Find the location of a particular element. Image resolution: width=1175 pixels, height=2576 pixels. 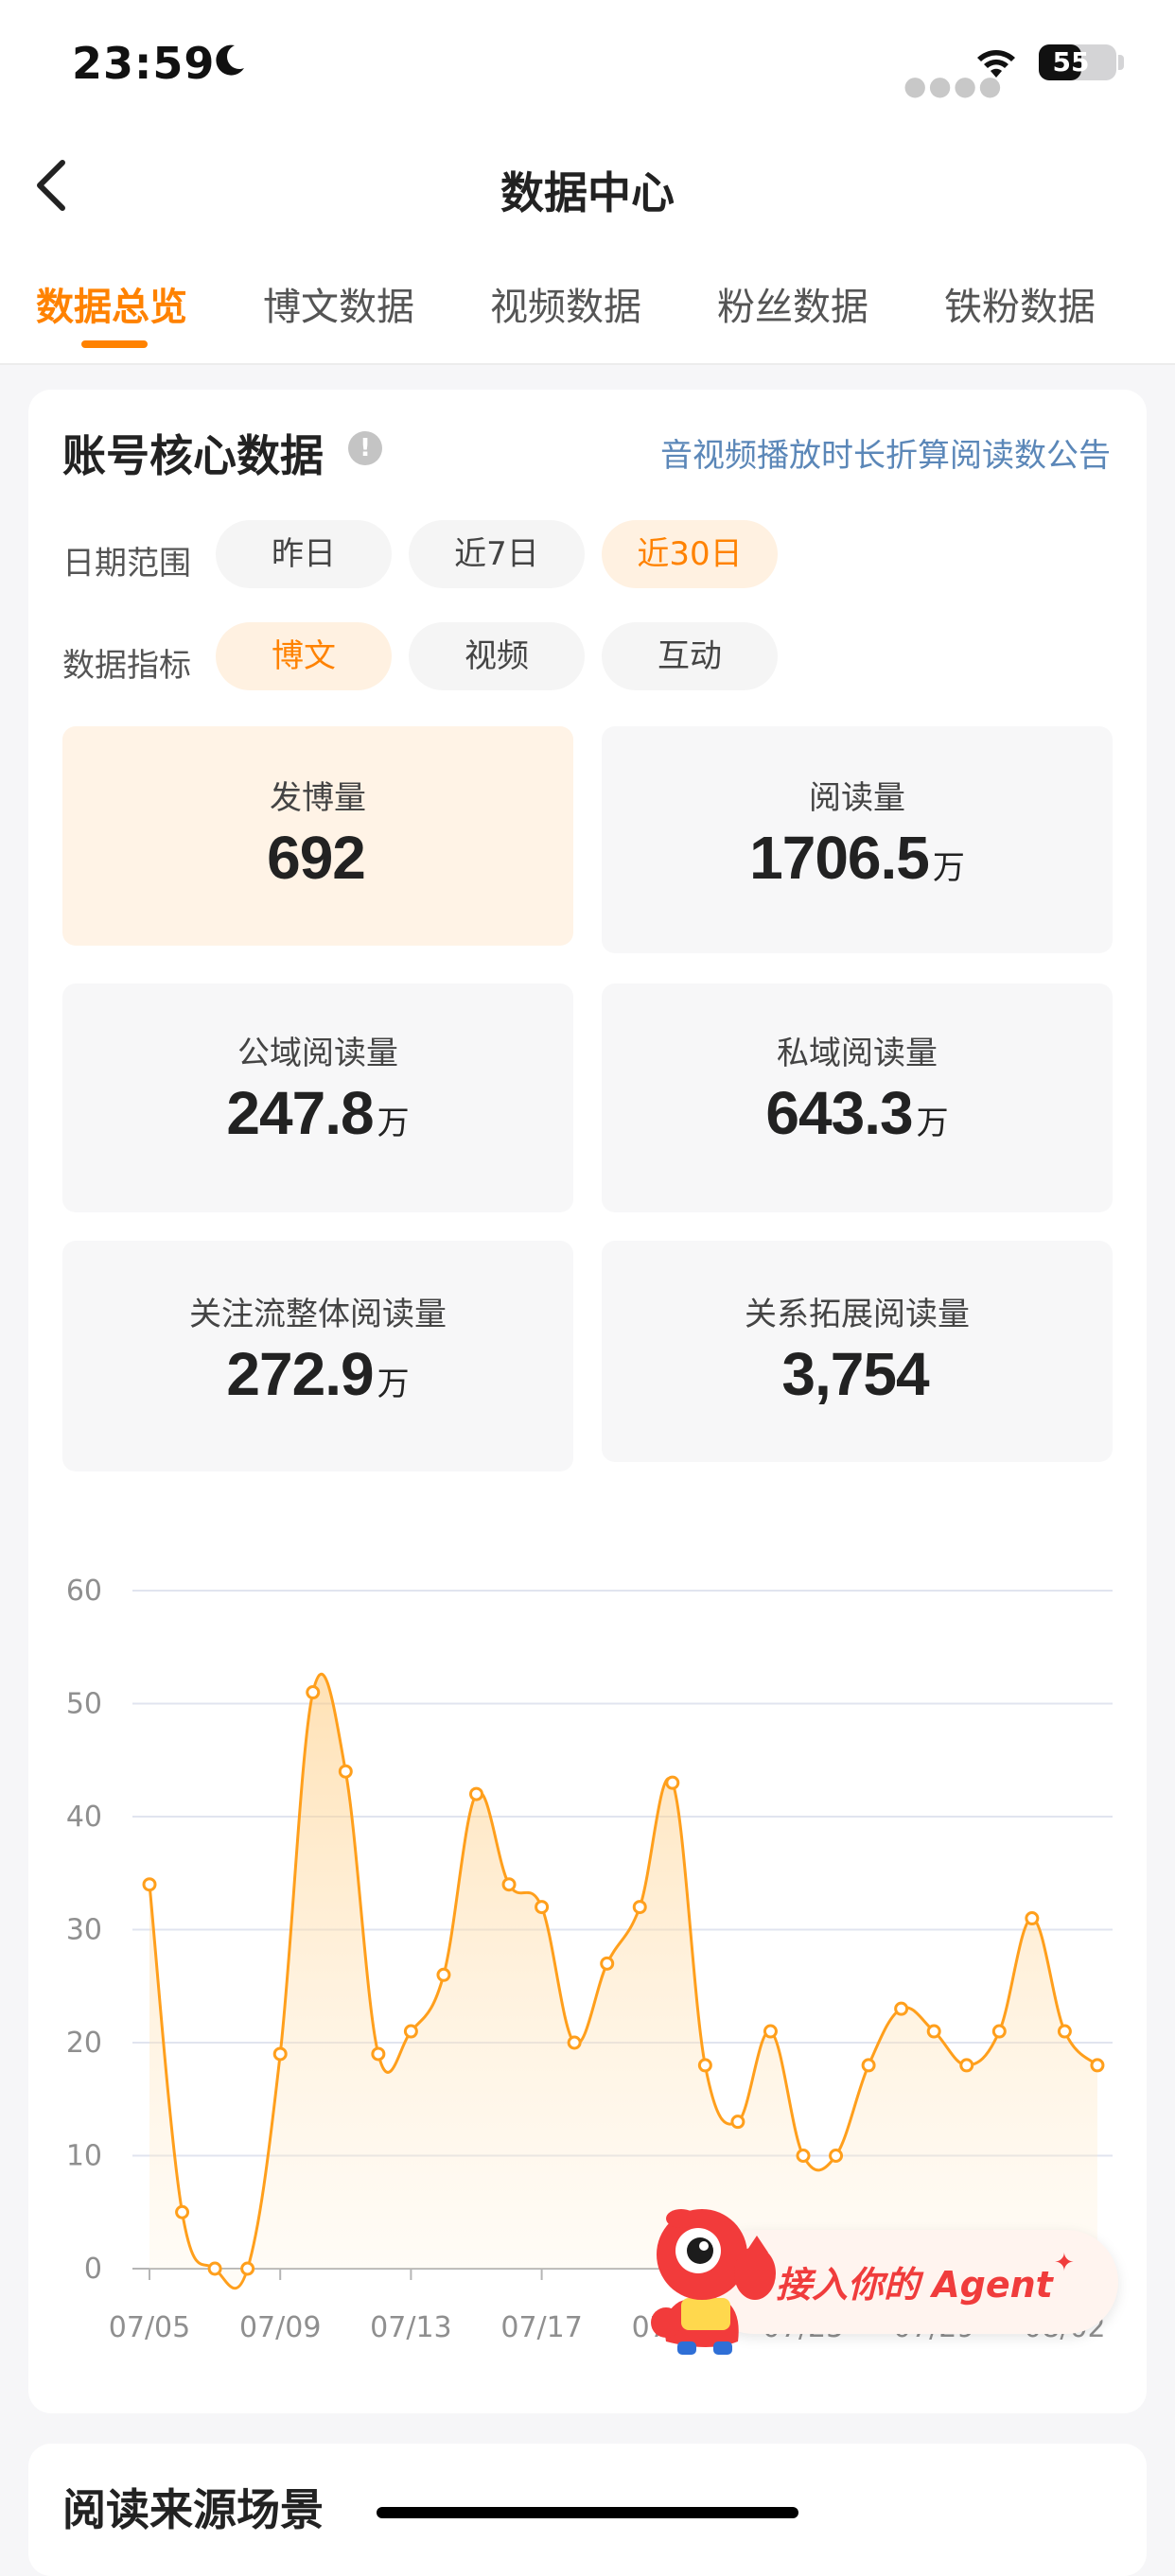

metric-label: 数据指标 is located at coordinates (127, 666).